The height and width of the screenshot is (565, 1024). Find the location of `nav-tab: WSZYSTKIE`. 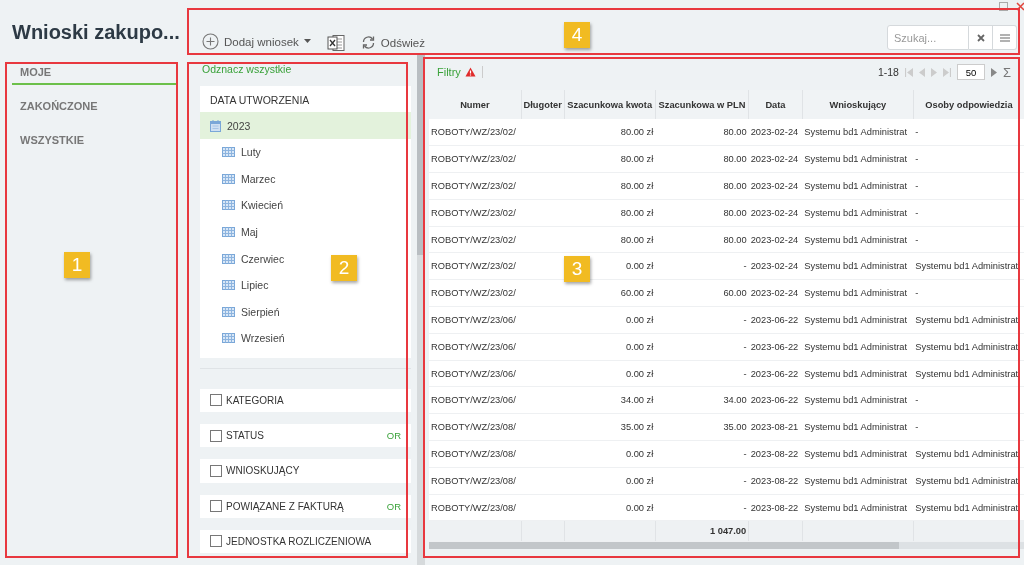

nav-tab: WSZYSTKIE is located at coordinates (94, 141).